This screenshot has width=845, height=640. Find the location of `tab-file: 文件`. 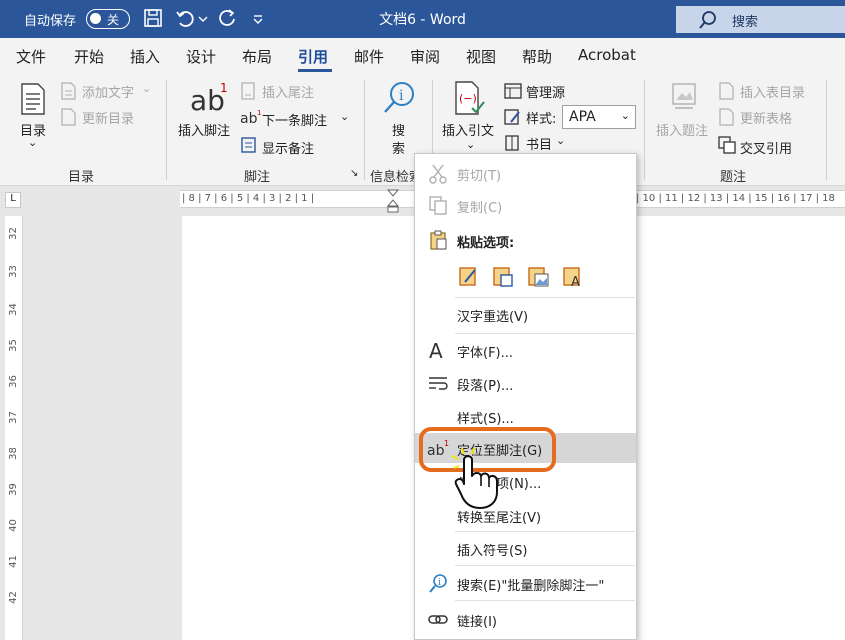

tab-file: 文件 is located at coordinates (31, 56).